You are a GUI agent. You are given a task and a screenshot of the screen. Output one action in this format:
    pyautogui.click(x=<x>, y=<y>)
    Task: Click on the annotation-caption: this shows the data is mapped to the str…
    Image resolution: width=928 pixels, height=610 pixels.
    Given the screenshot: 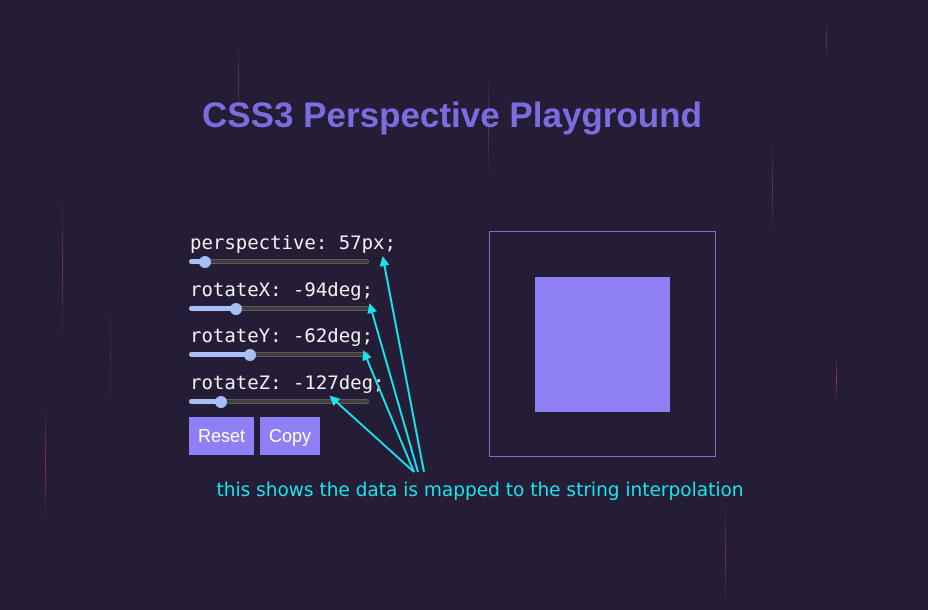 What is the action you would take?
    pyautogui.click(x=480, y=490)
    